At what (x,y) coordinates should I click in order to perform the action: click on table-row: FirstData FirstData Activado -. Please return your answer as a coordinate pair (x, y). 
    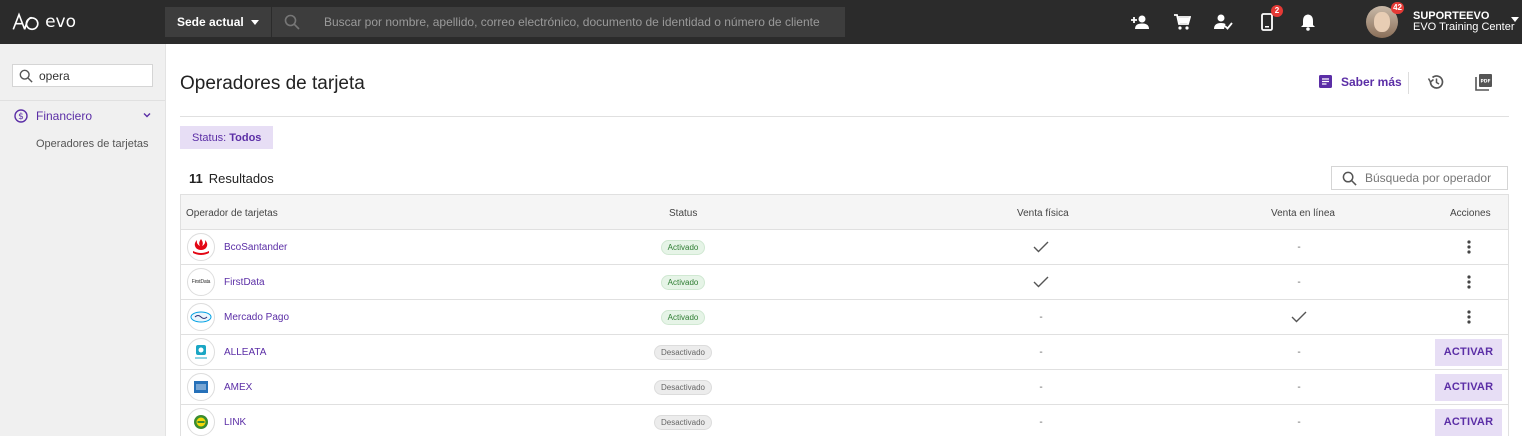
    Looking at the image, I should click on (844, 282).